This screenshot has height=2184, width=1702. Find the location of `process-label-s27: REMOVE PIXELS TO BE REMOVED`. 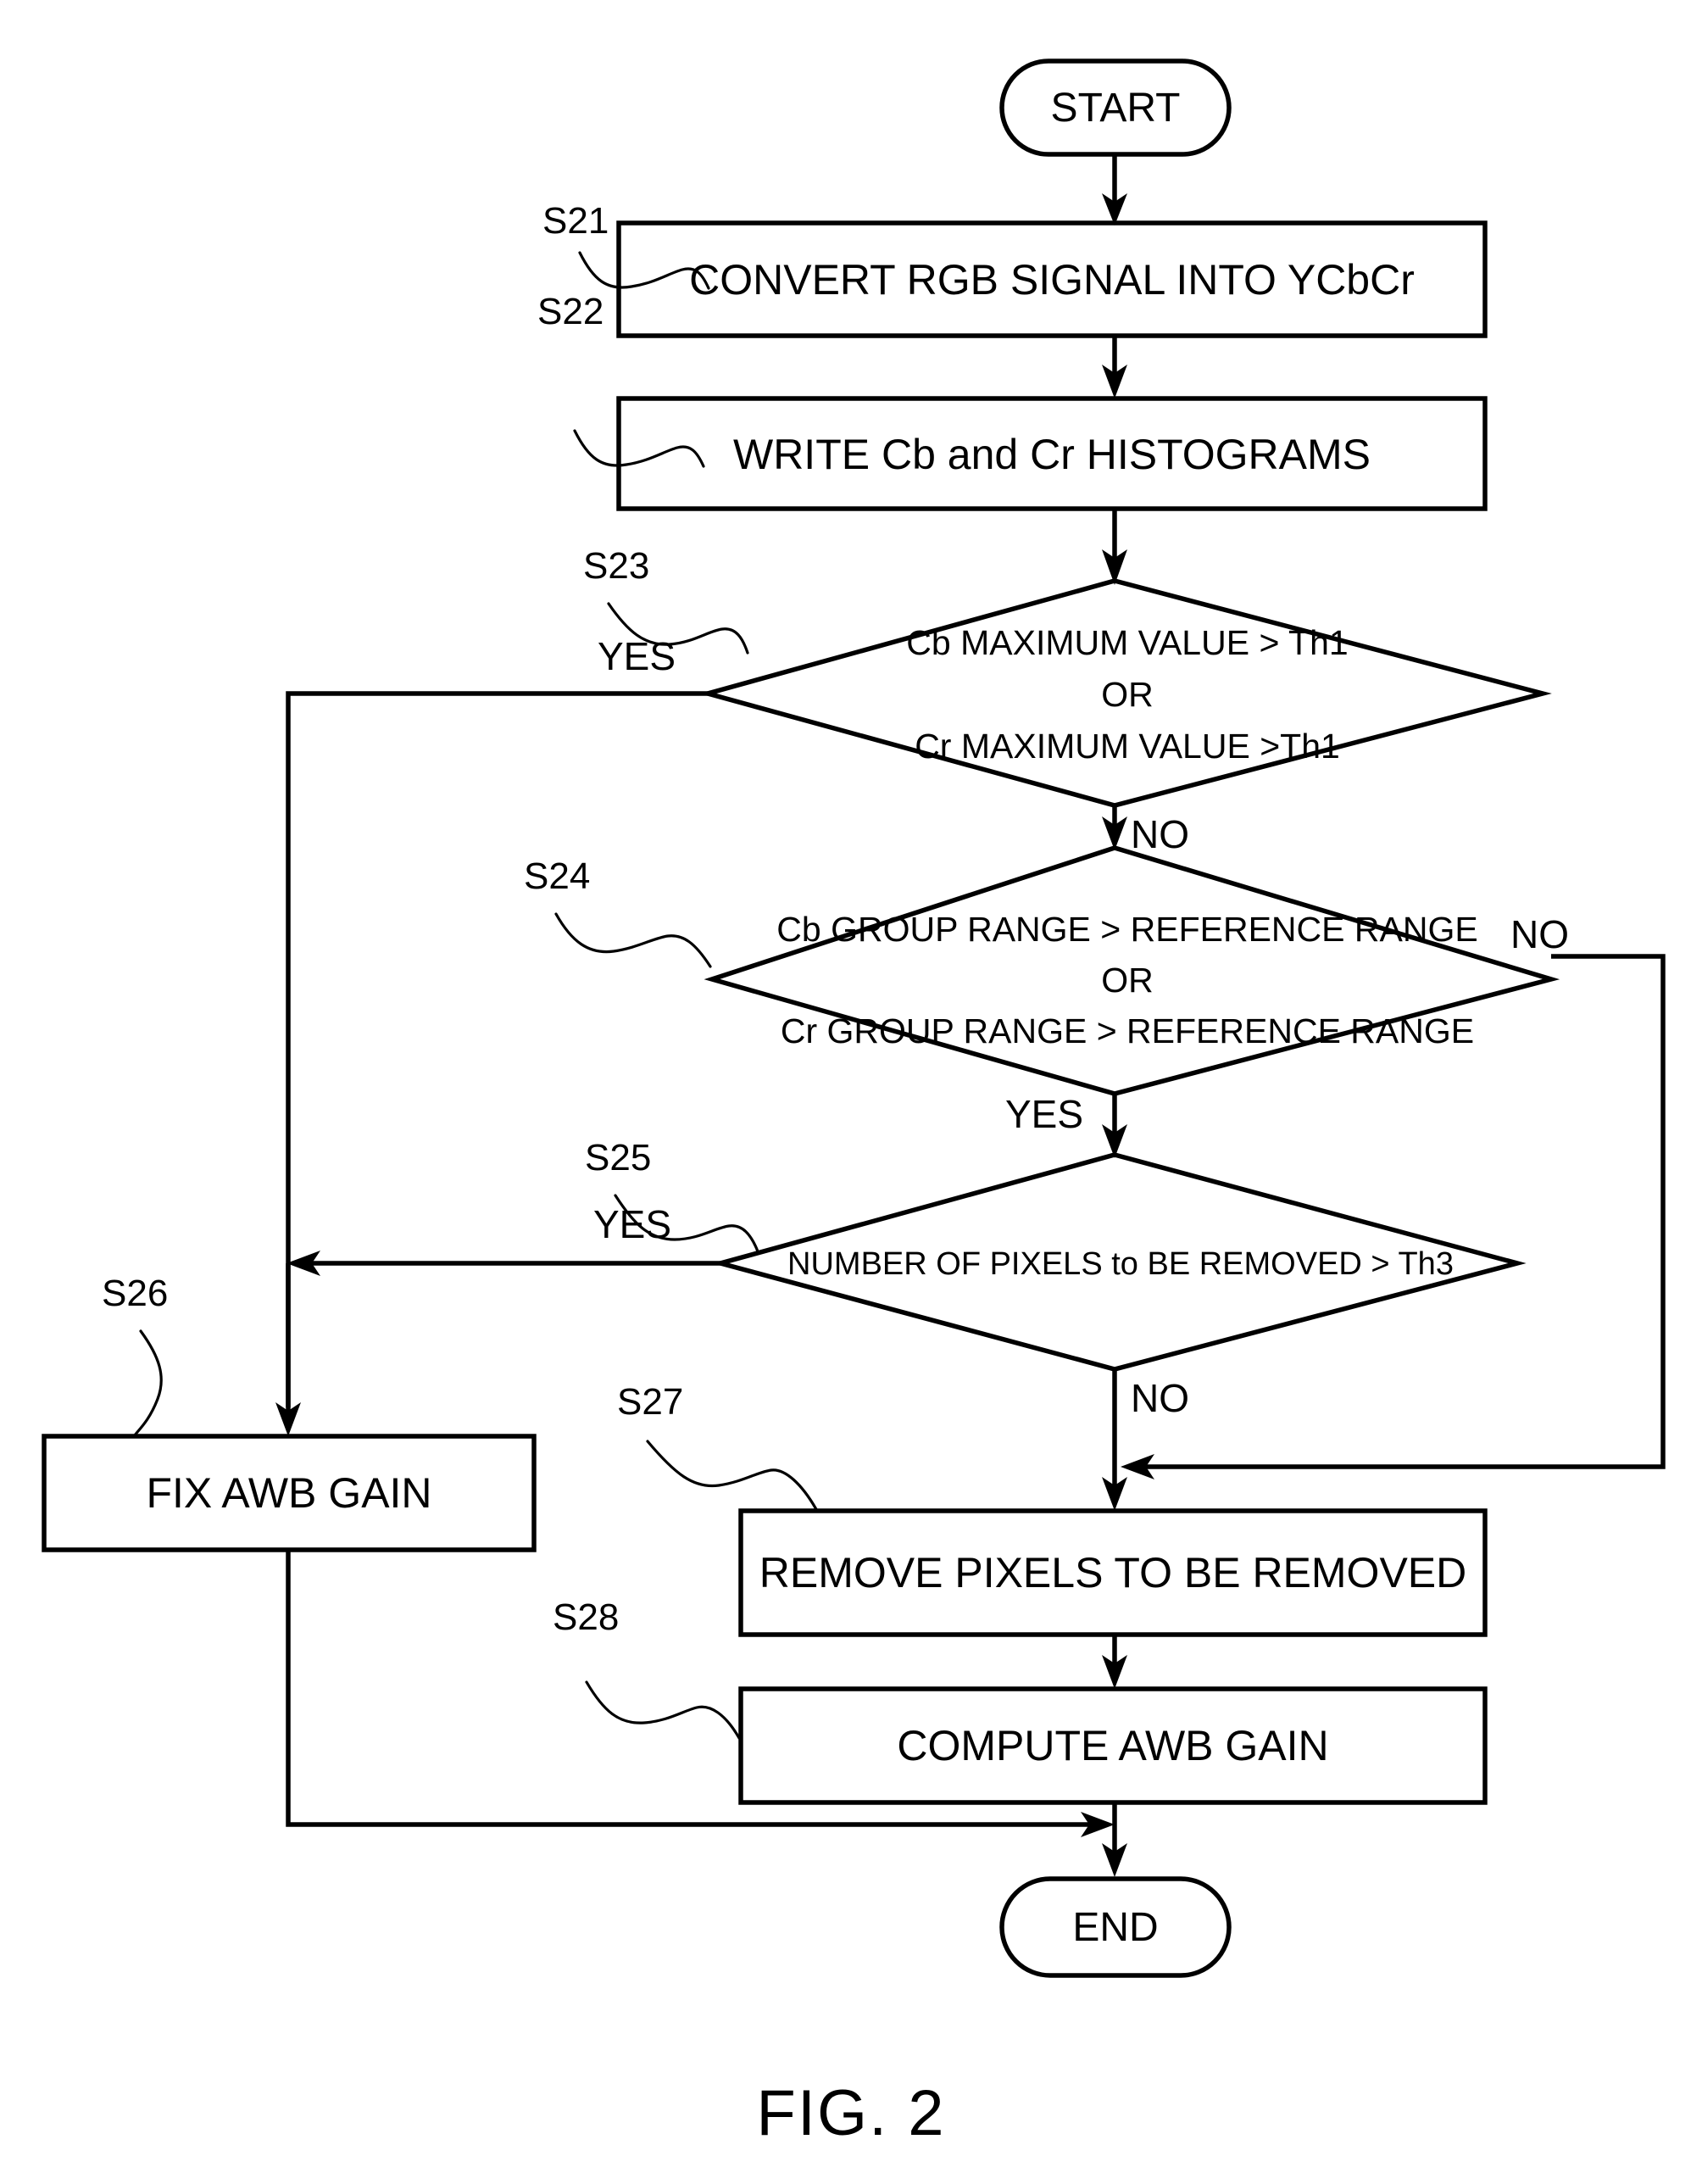

process-label-s27: REMOVE PIXELS TO BE REMOVED is located at coordinates (1113, 1572).